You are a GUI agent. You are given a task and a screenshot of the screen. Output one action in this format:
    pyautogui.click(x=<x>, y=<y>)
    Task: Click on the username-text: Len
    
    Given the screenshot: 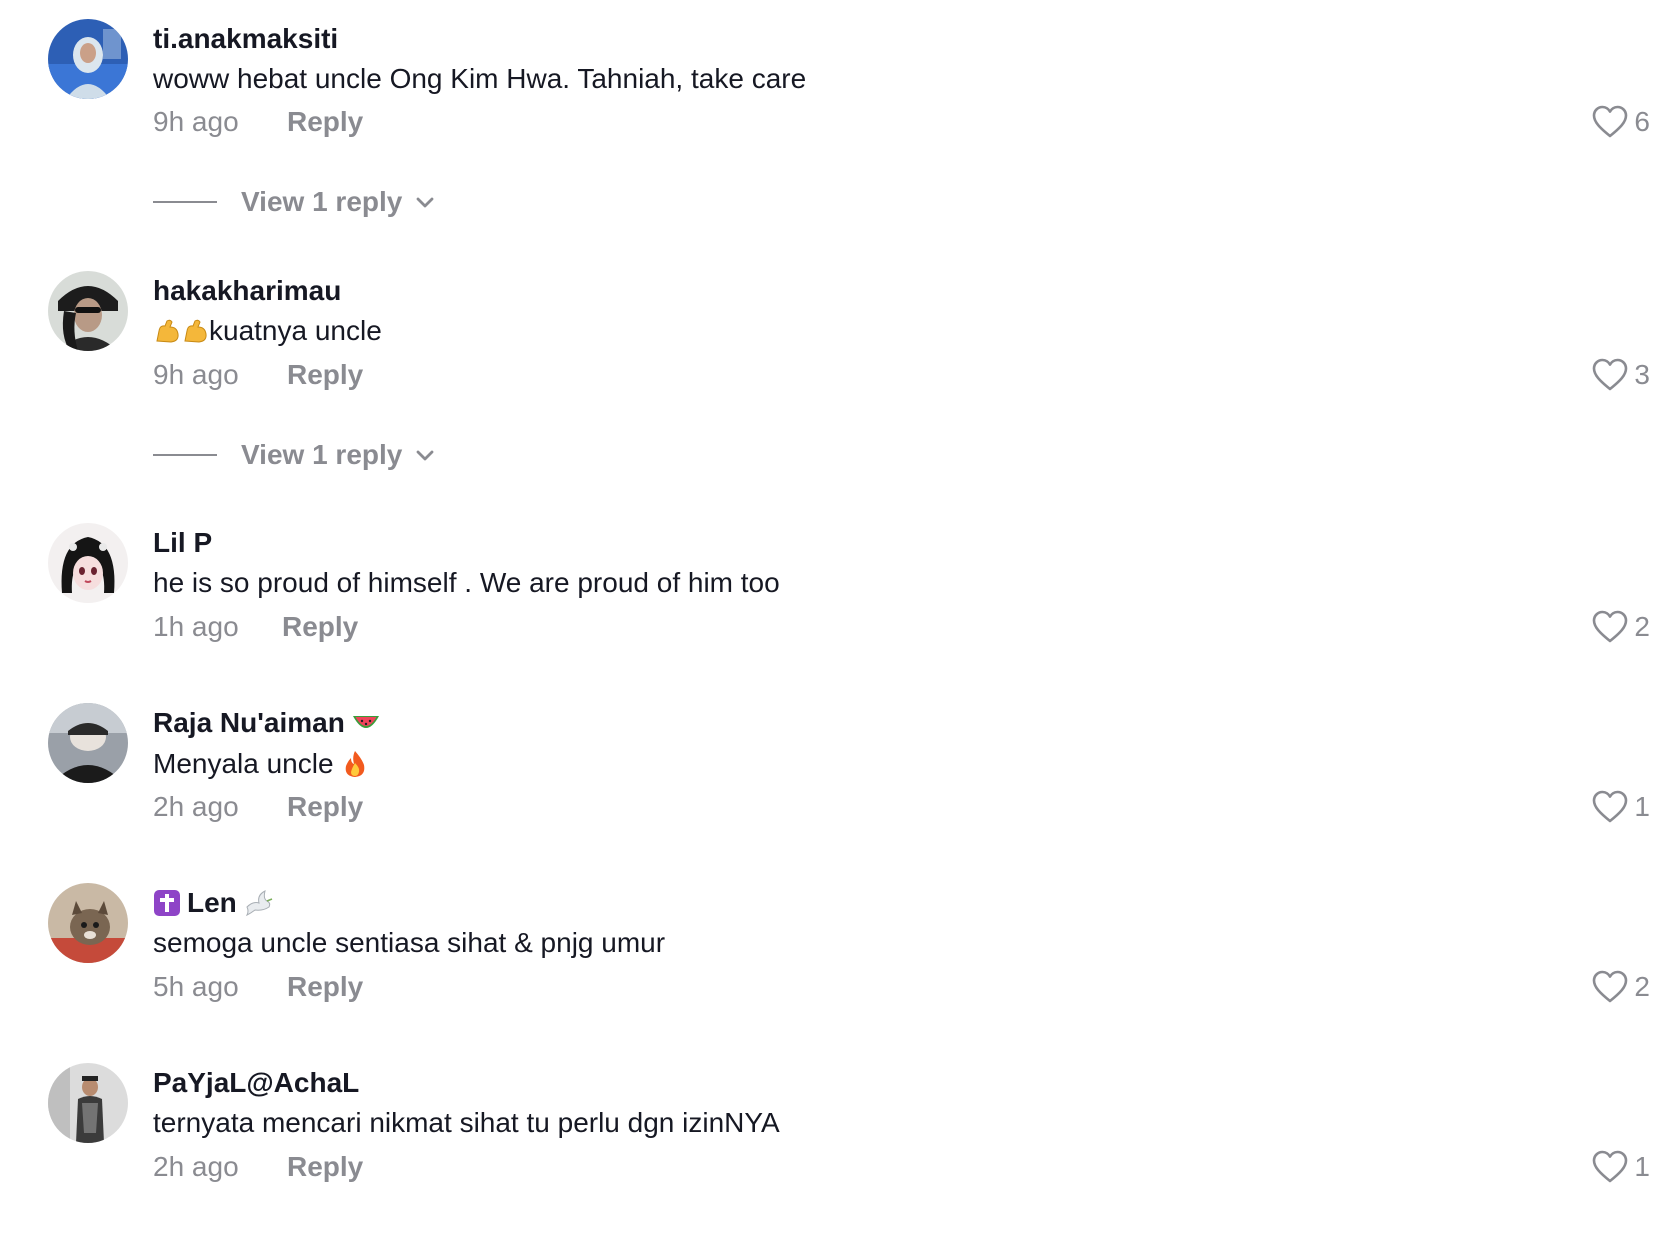 What is the action you would take?
    pyautogui.click(x=212, y=902)
    